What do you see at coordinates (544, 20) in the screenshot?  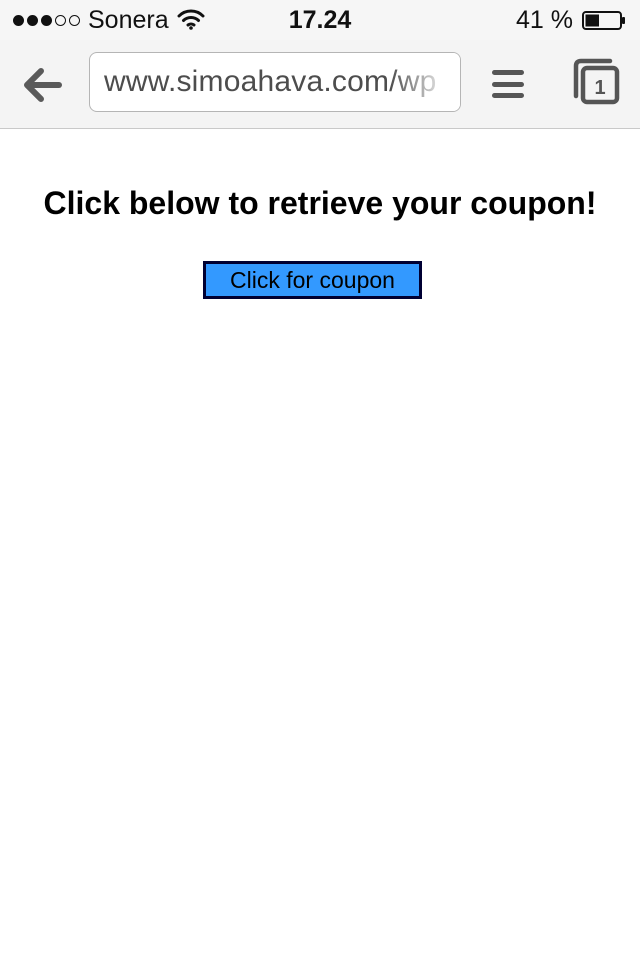 I see `battery-percent: 41 %` at bounding box center [544, 20].